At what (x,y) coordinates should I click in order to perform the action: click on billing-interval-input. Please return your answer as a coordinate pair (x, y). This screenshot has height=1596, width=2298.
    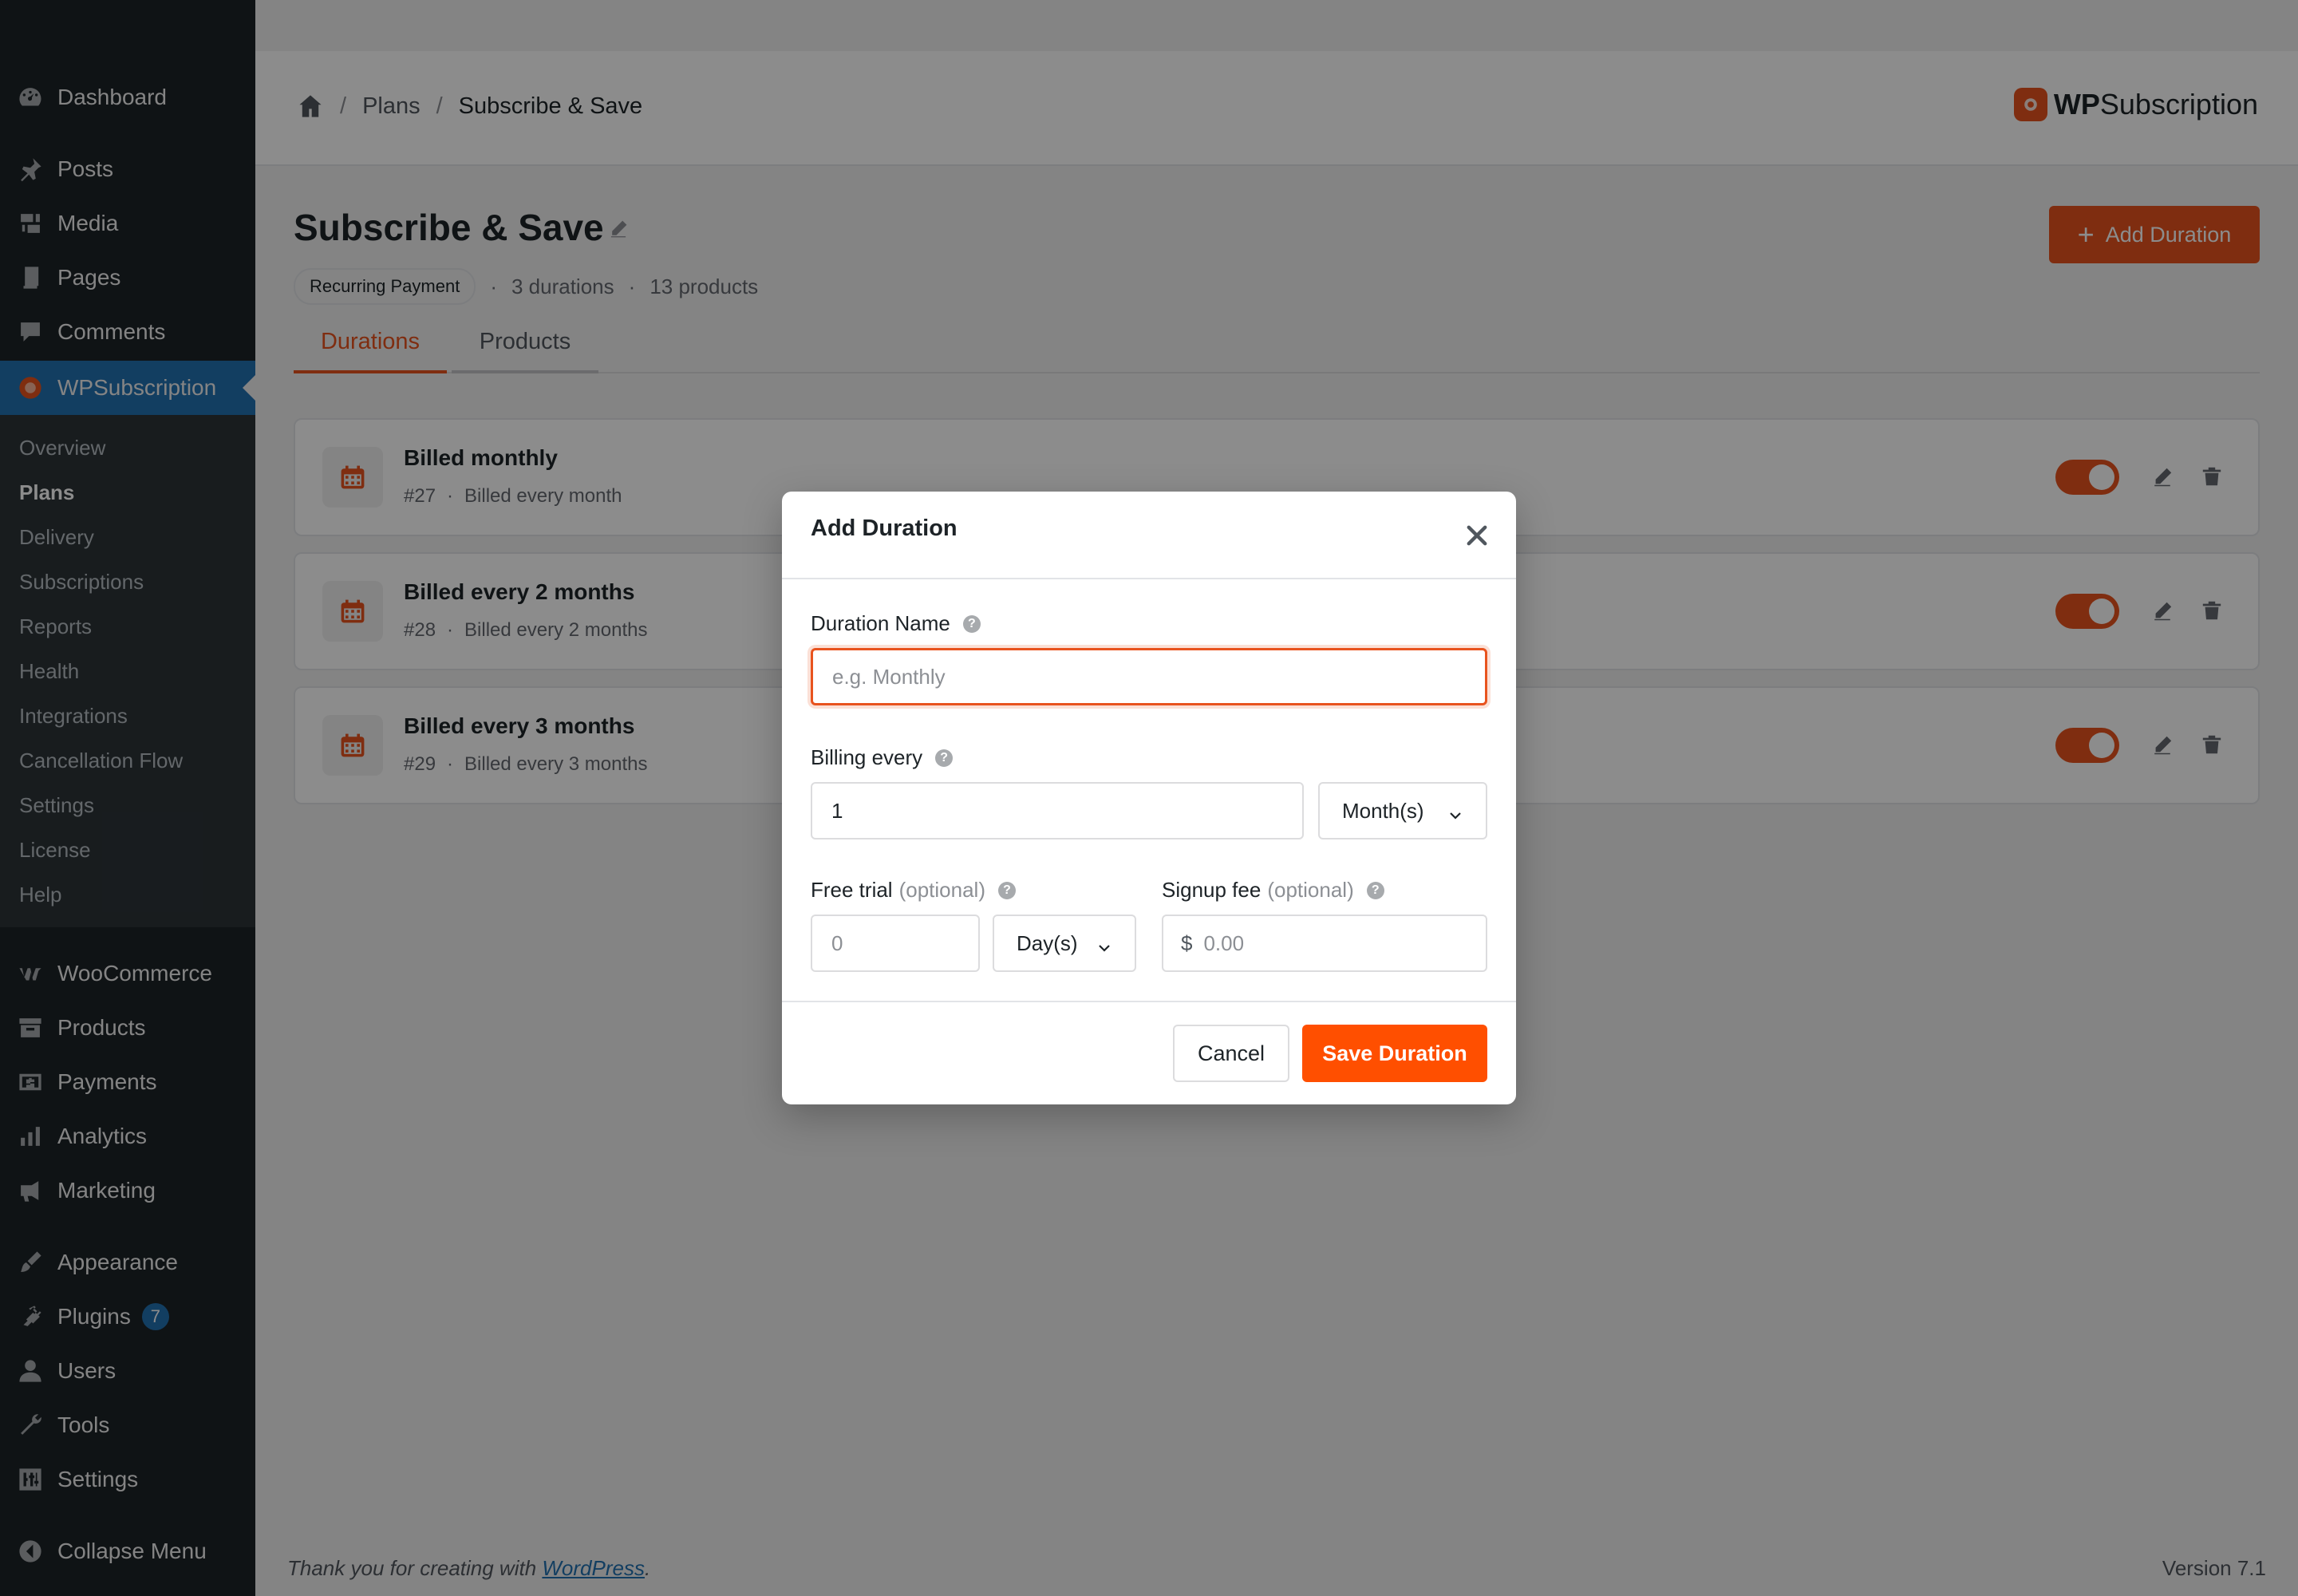
    Looking at the image, I should click on (1058, 810).